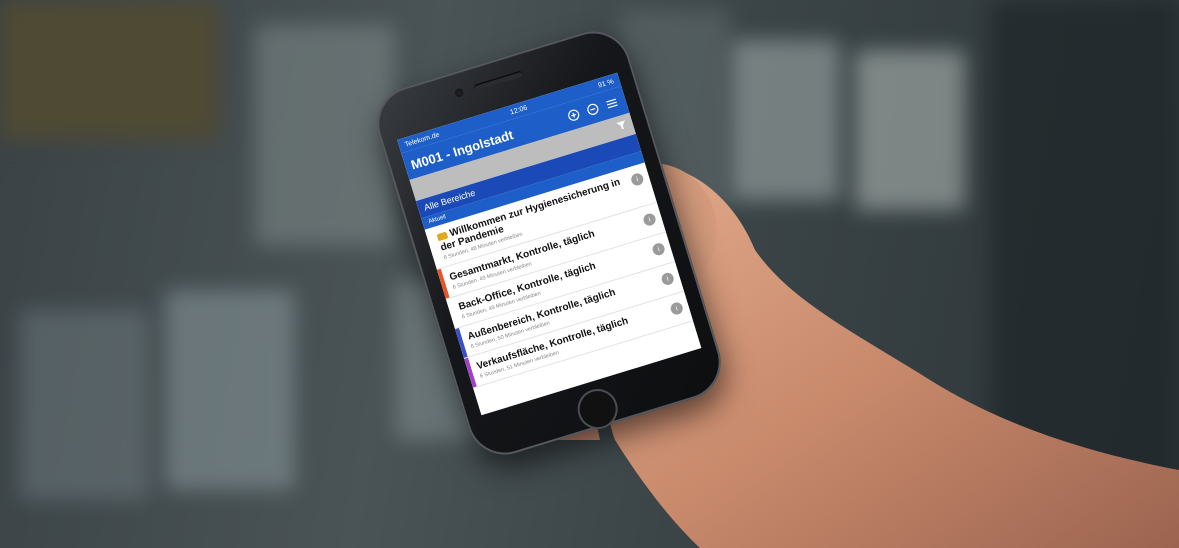  Describe the element at coordinates (606, 83) in the screenshot. I see `battery-level: 91 %` at that location.